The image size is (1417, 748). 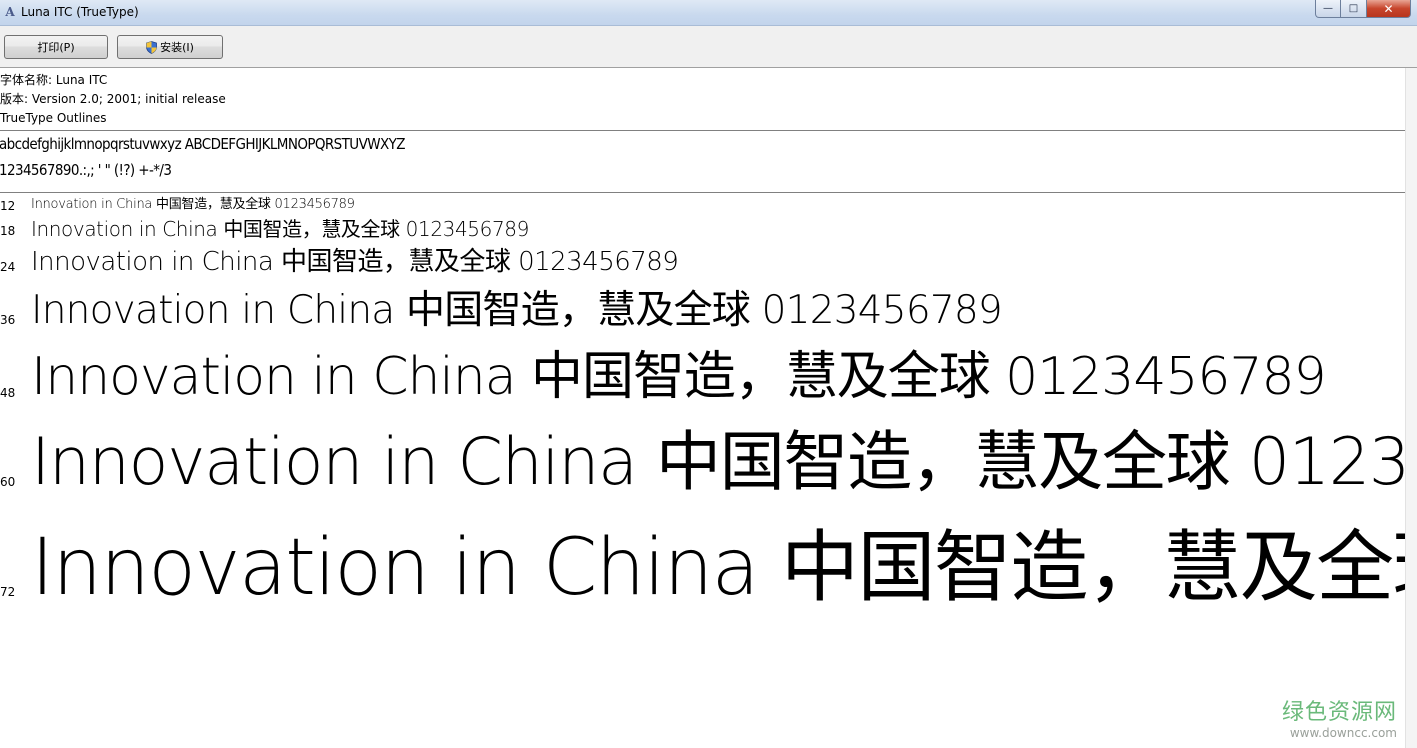 I want to click on print-button-label: 打印(P), so click(x=56, y=47).